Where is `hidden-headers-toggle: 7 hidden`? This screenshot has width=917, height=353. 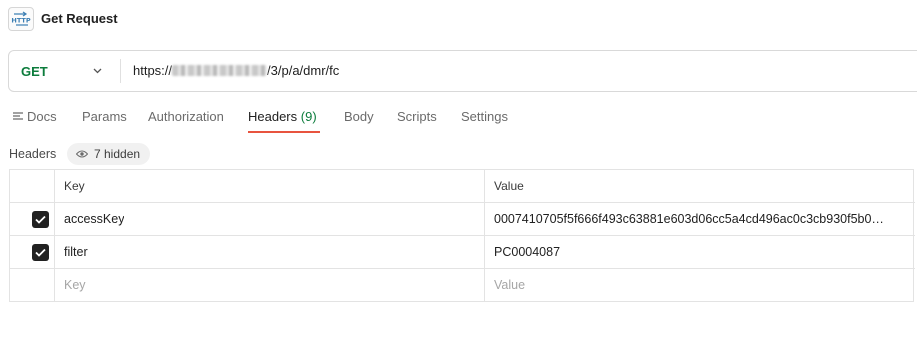 hidden-headers-toggle: 7 hidden is located at coordinates (108, 154).